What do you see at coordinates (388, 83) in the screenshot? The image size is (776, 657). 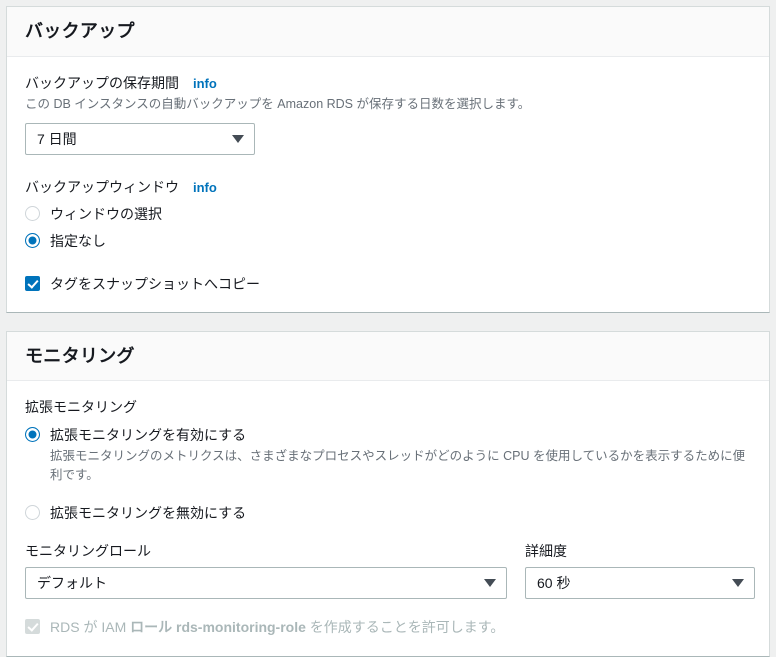 I see `backup-retention-label-row: バックアップの保存期間 info` at bounding box center [388, 83].